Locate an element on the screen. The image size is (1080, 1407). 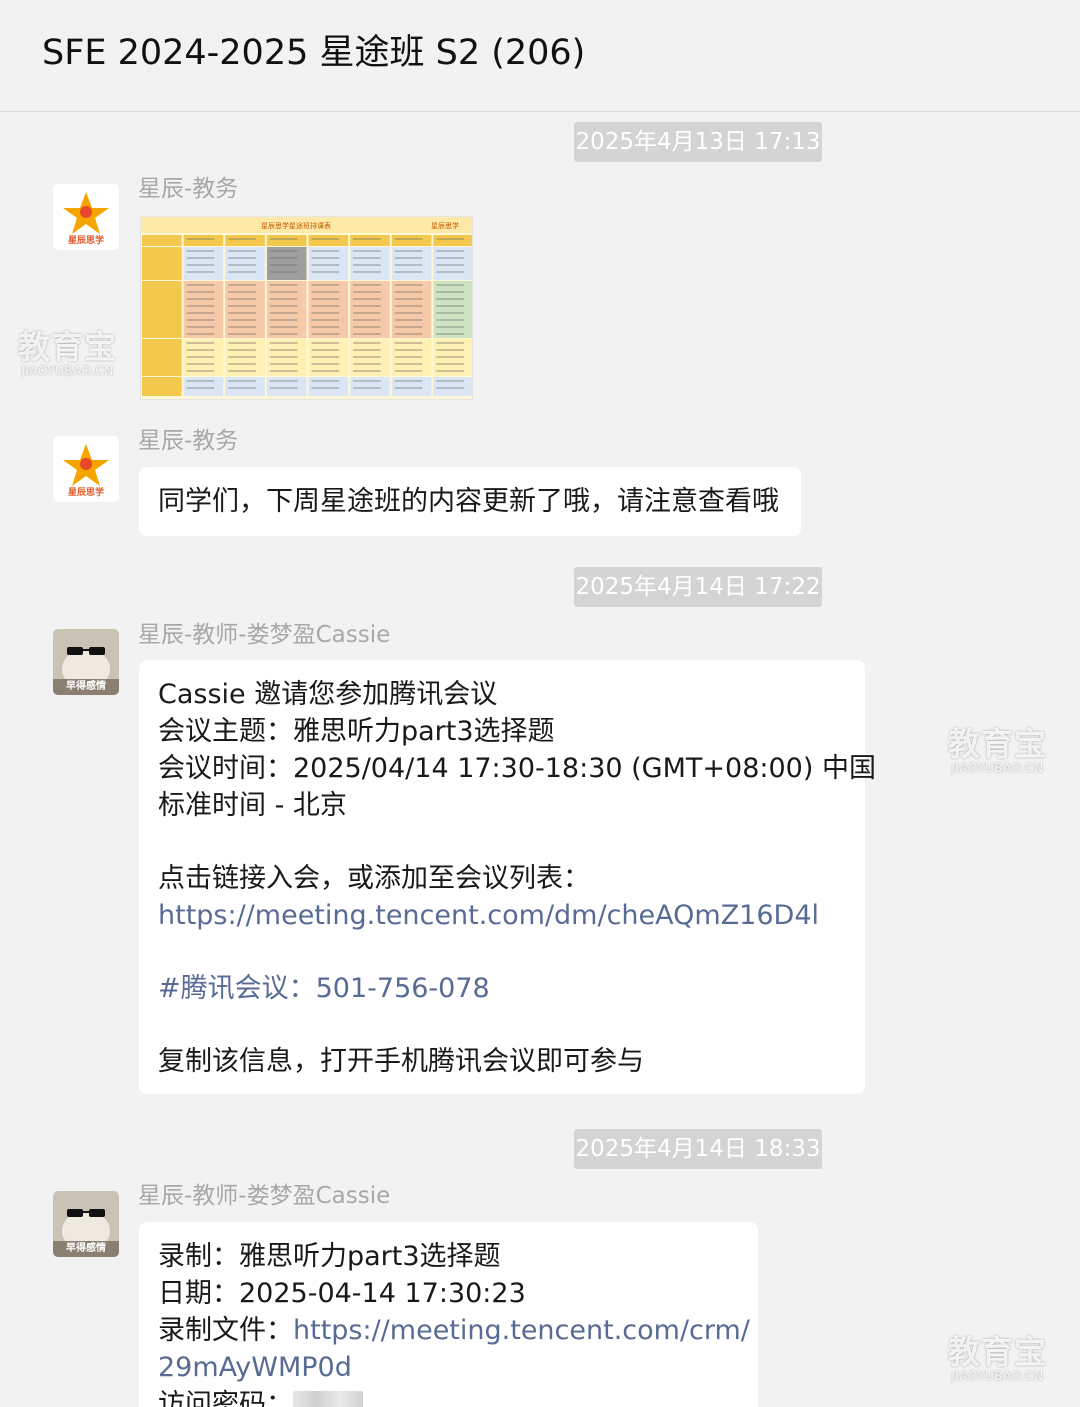
recording-link: https://meeting.tencent.com/crm/ is located at coordinates (521, 1330).